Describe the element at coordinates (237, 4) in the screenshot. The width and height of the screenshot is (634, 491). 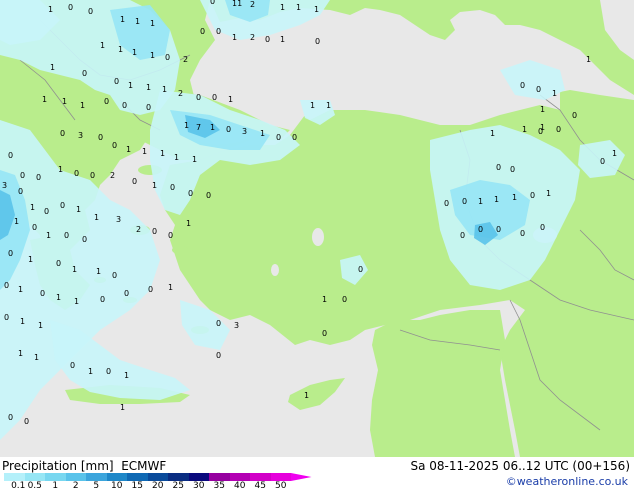
I see `rain-value: 11` at that location.